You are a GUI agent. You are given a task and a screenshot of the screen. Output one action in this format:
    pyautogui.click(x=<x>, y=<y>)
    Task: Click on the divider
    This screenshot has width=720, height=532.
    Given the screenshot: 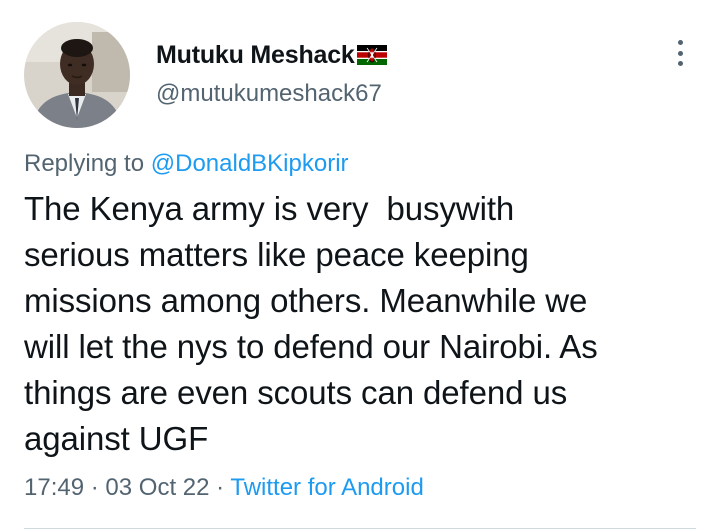 What is the action you would take?
    pyautogui.click(x=360, y=528)
    